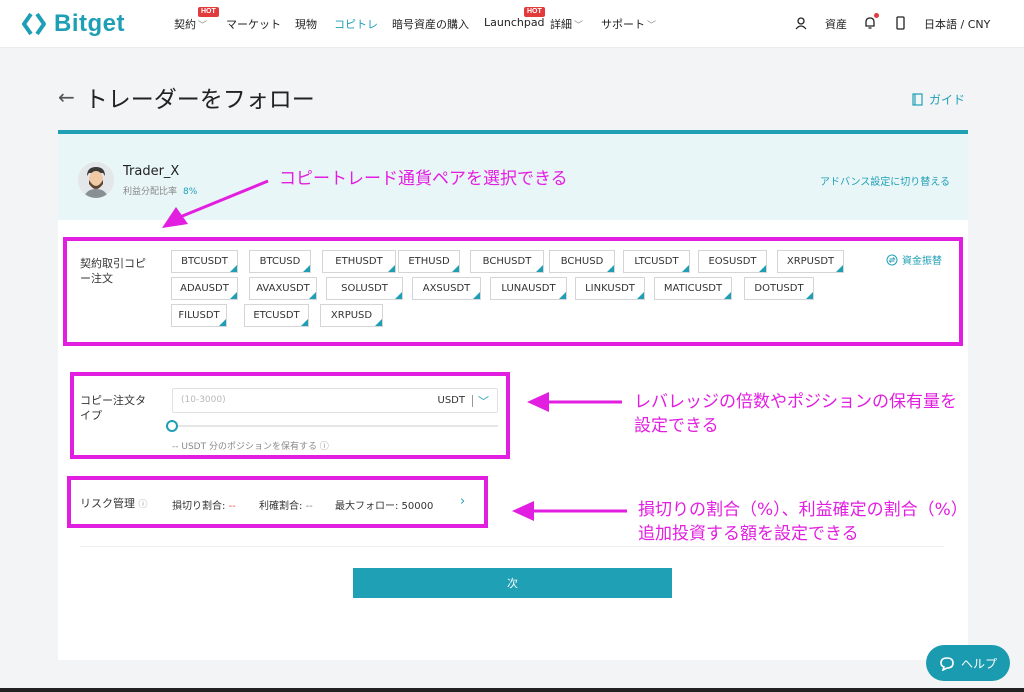 The width and height of the screenshot is (1024, 692). Describe the element at coordinates (803, 510) in the screenshot. I see `annotation-risk-line1: 損切りの割合（%）、利益確定の割合（%）` at that location.